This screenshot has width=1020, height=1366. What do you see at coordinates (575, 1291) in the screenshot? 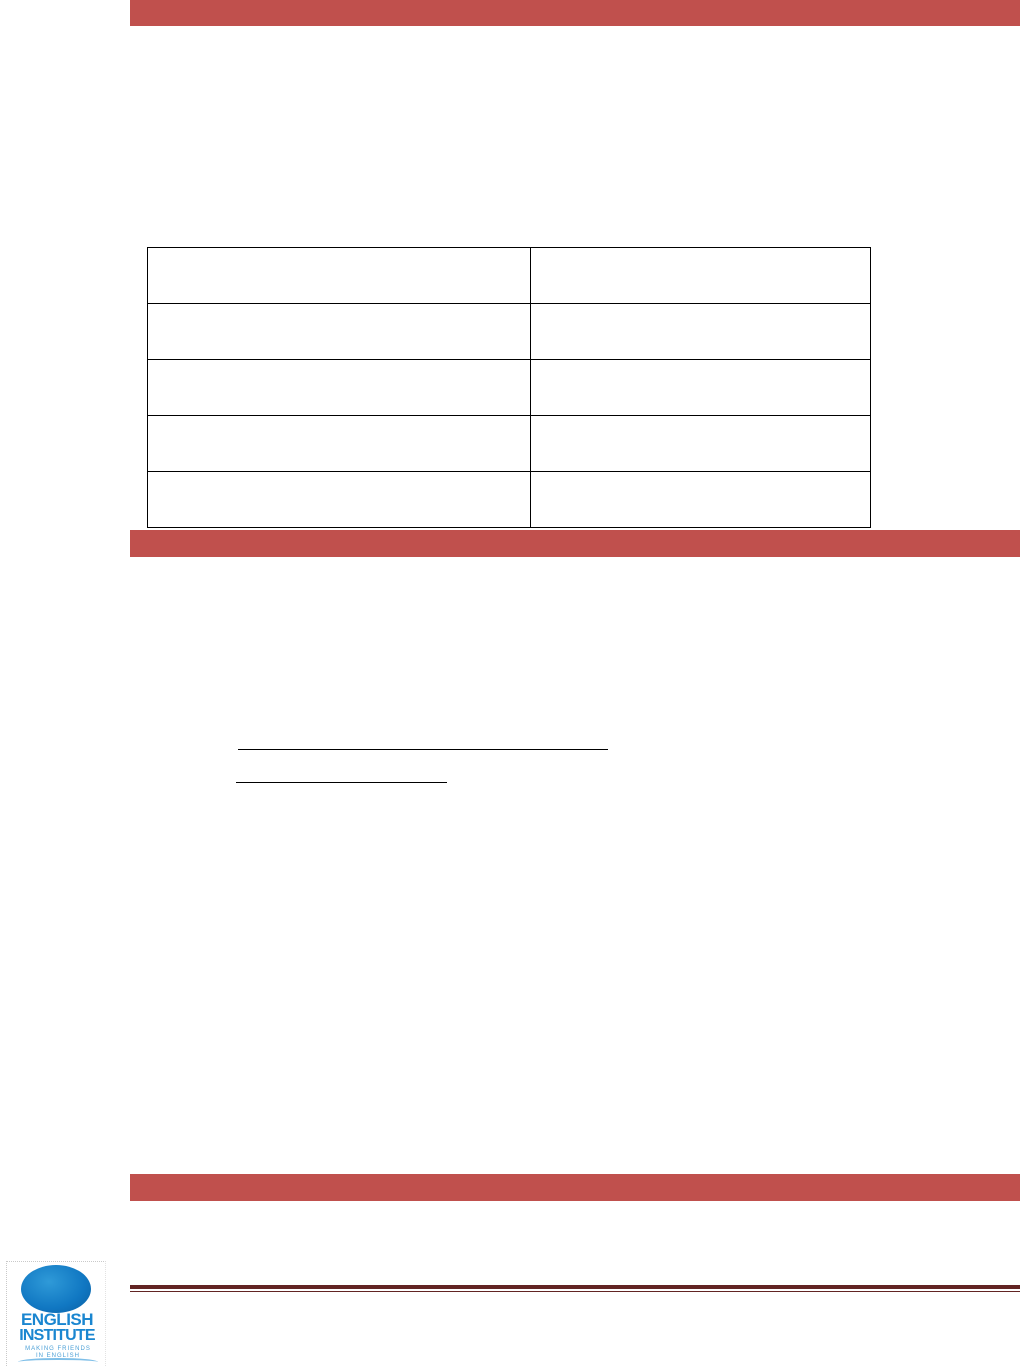
I see `footer-rule-thin` at bounding box center [575, 1291].